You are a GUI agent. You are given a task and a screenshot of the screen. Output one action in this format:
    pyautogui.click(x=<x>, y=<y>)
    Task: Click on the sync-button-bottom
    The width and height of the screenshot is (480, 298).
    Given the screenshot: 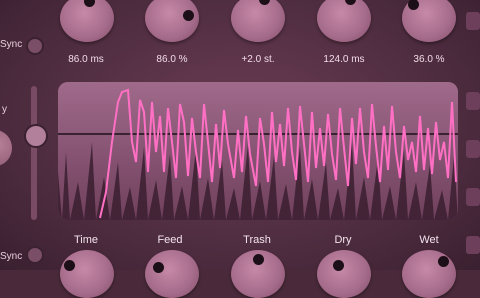 What is the action you would take?
    pyautogui.click(x=35, y=255)
    